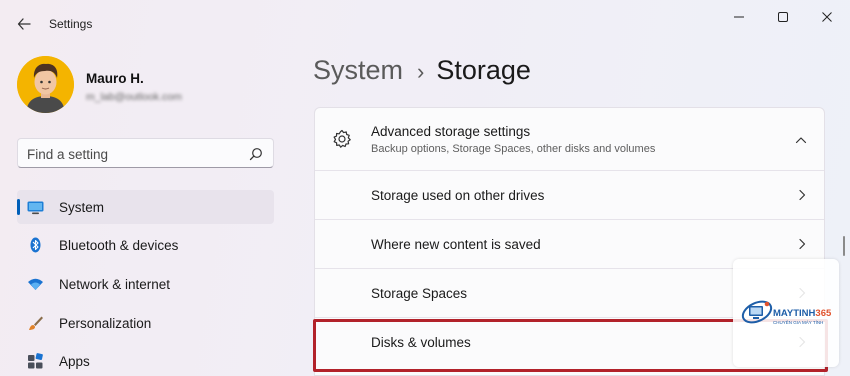  Describe the element at coordinates (145, 360) in the screenshot. I see `sidebar-item-apps: Apps` at that location.